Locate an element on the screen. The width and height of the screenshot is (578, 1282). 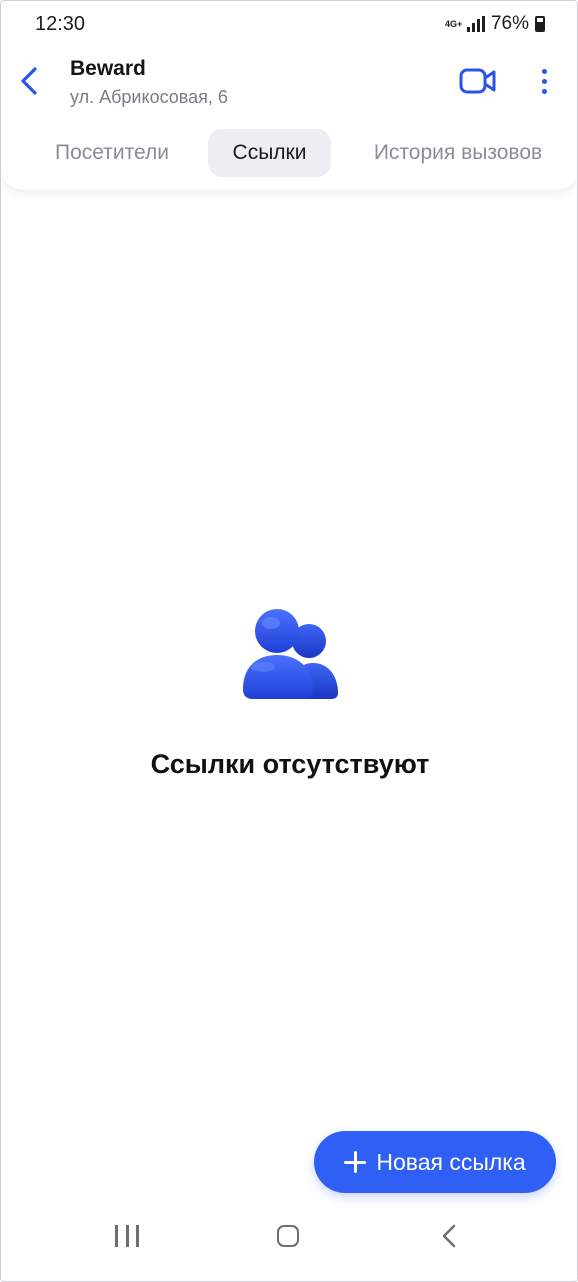
battery-level: 76% is located at coordinates (509, 23).